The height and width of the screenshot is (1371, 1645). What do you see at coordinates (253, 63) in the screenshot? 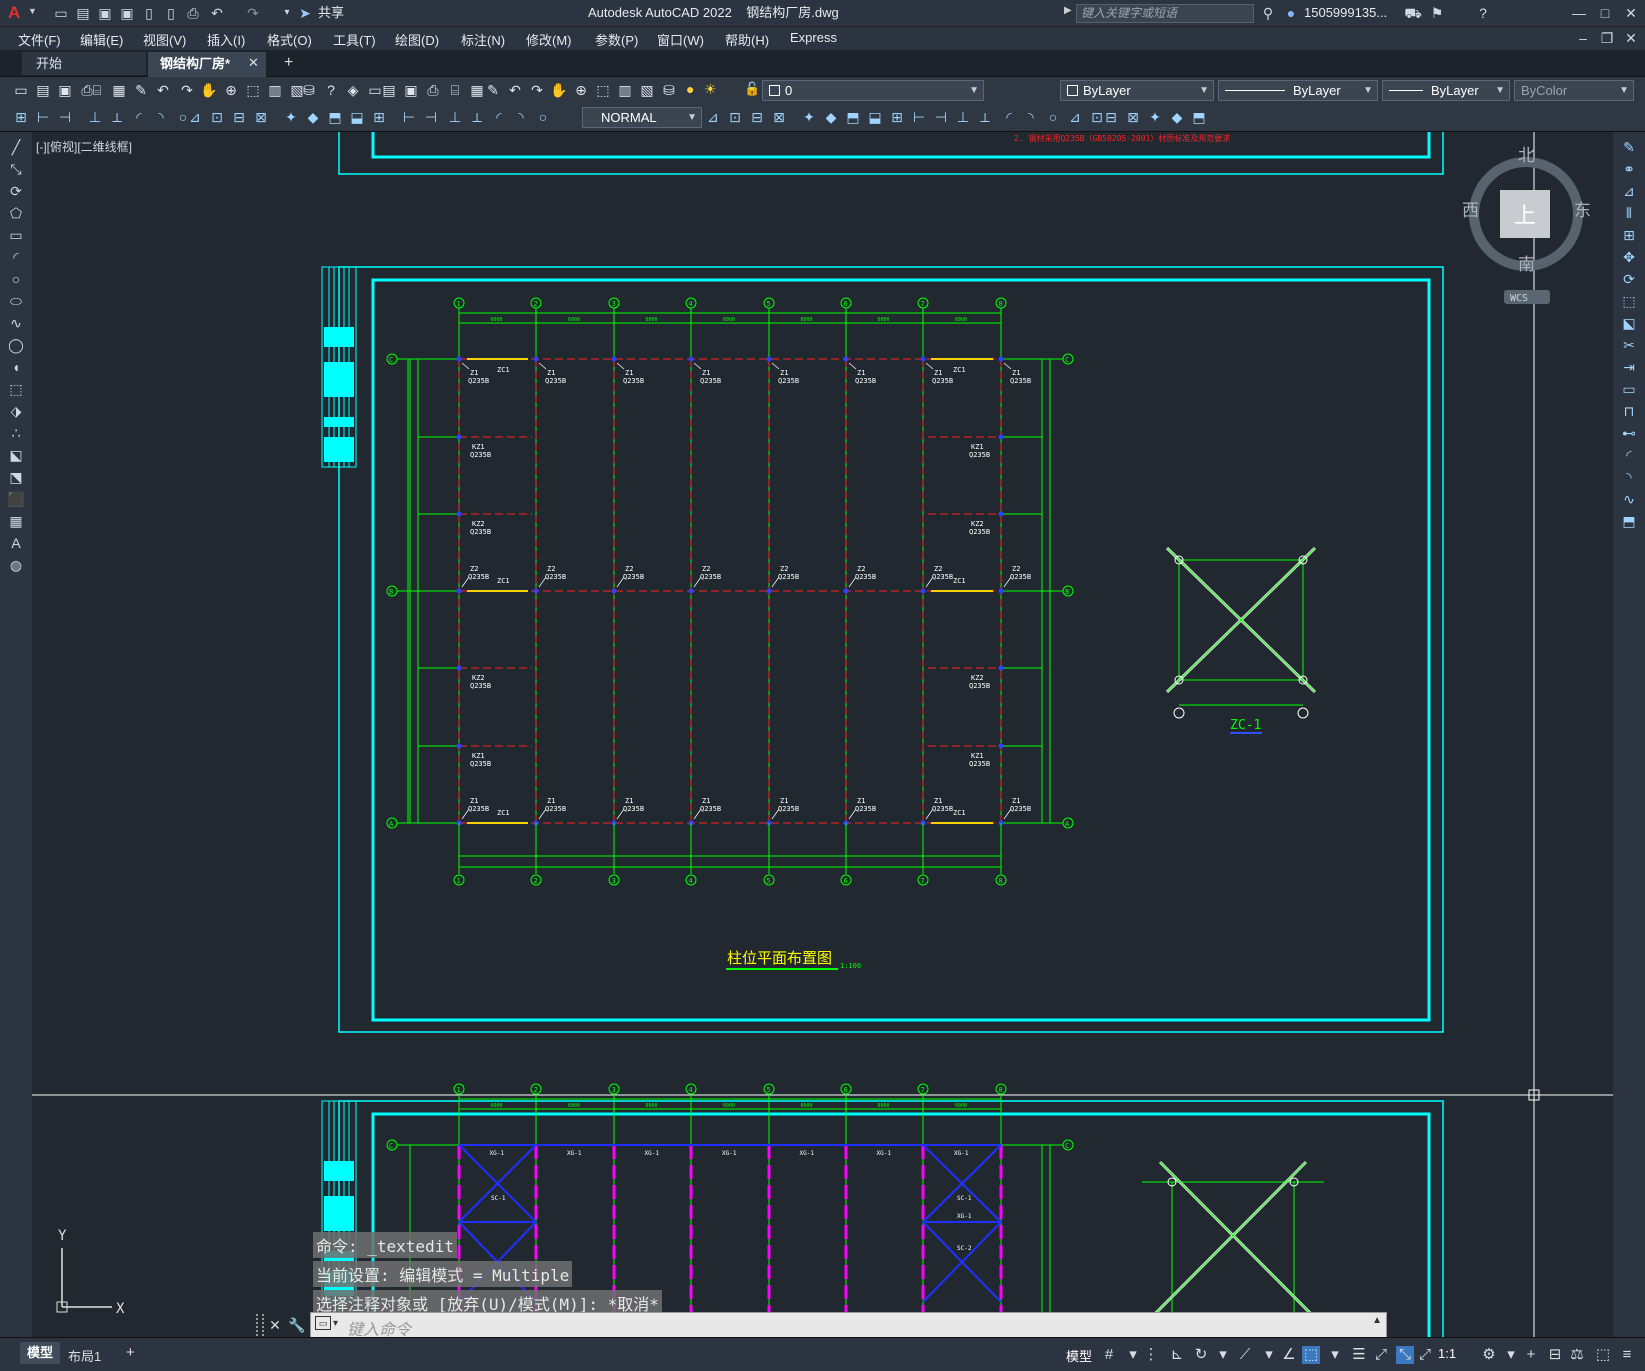
I see `tab-close-icon: ✕` at bounding box center [253, 63].